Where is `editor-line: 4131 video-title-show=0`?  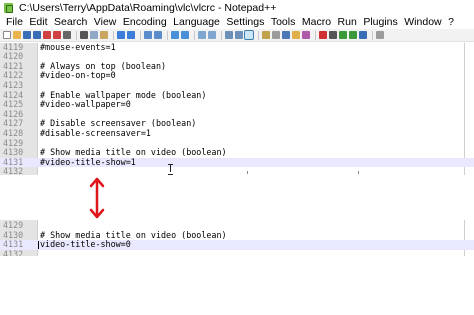
editor-line: 4131 video-title-show=0 is located at coordinates (237, 245).